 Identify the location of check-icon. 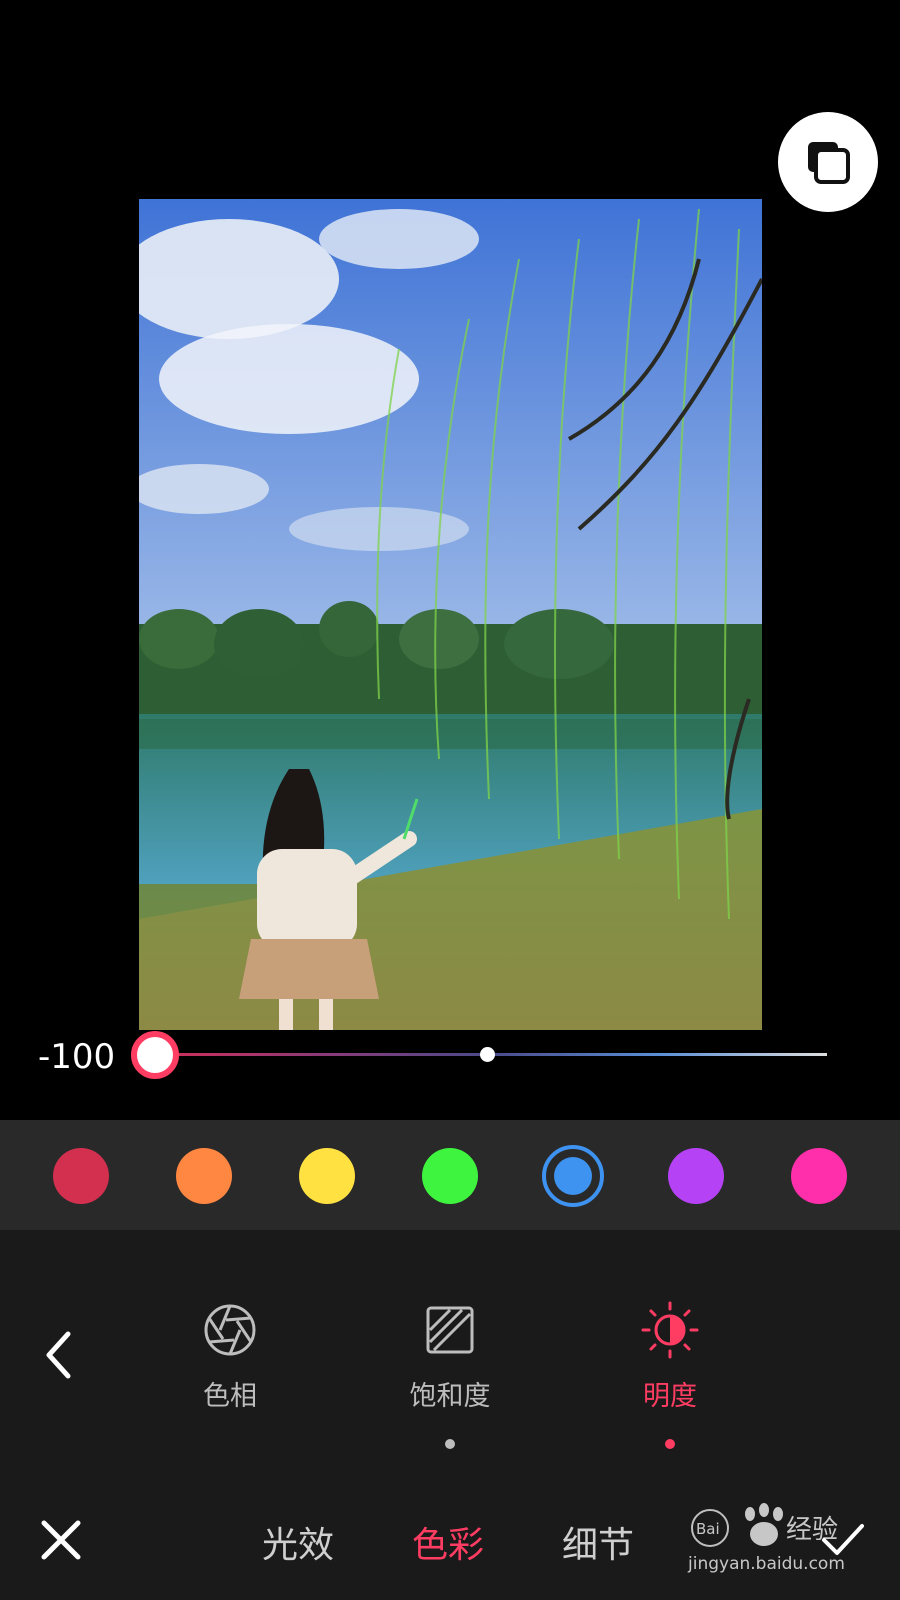
(843, 1539).